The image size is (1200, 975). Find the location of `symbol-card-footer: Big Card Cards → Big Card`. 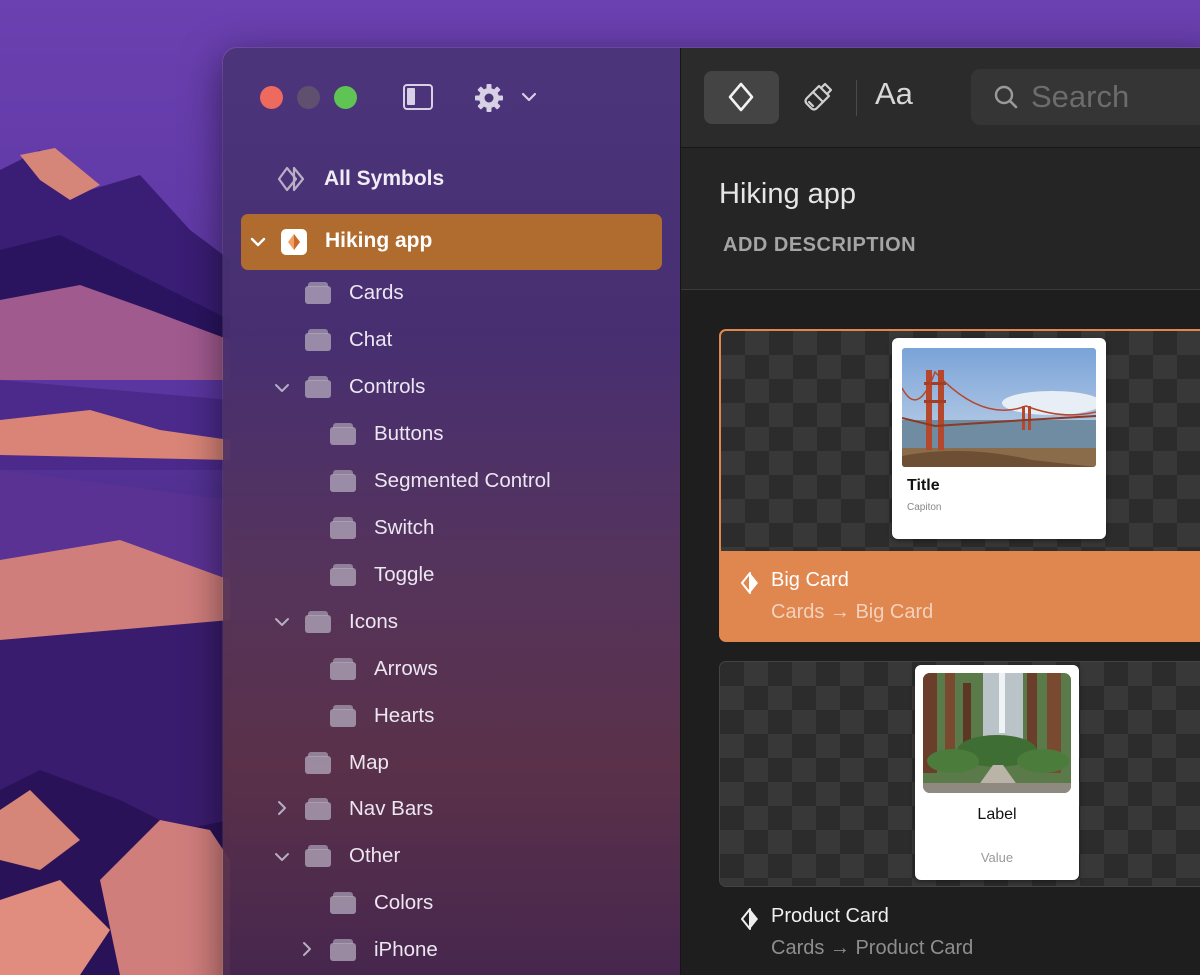

symbol-card-footer: Big Card Cards → Big Card is located at coordinates (960, 595).